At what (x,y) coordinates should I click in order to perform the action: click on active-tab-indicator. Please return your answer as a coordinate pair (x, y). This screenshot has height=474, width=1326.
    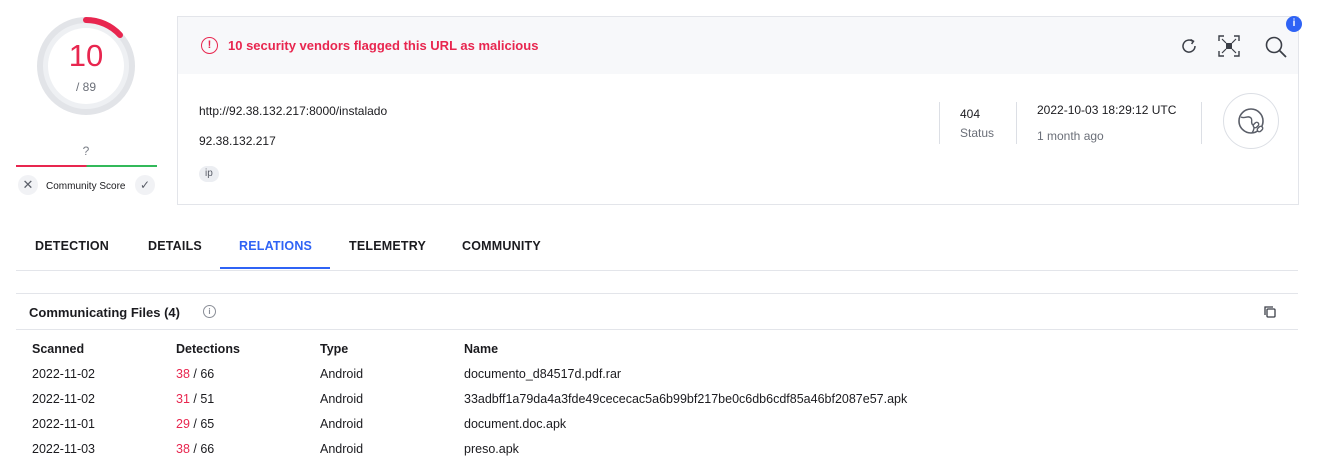
    Looking at the image, I should click on (275, 268).